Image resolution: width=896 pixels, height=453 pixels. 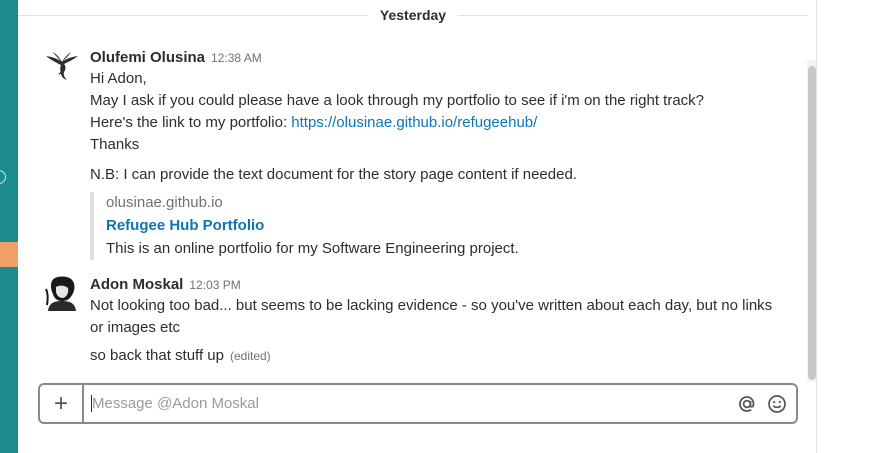 What do you see at coordinates (250, 356) in the screenshot?
I see `edited-label: (edited)` at bounding box center [250, 356].